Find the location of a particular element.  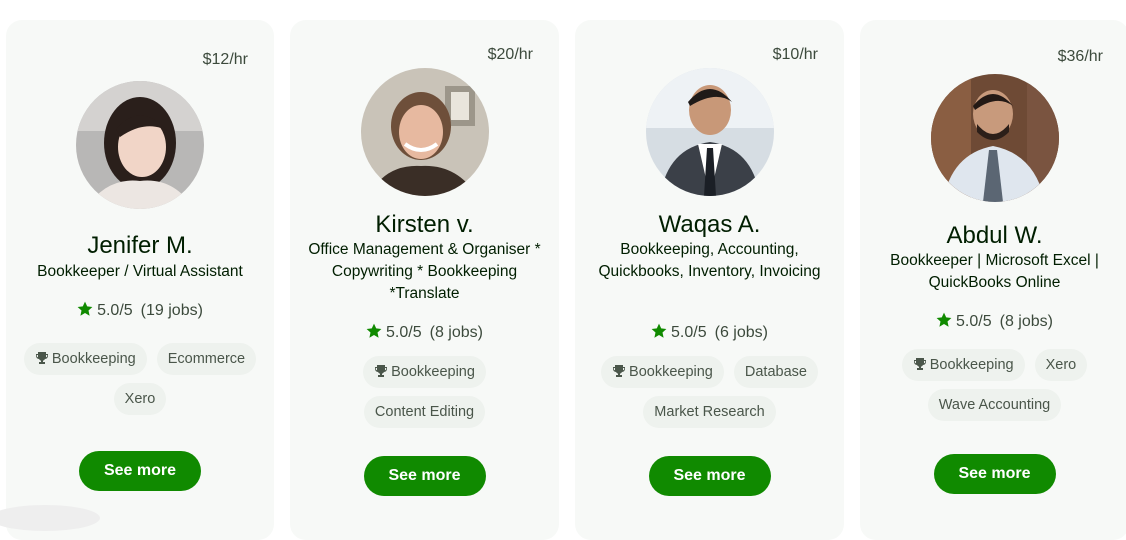

hourly-rate: $10/hr is located at coordinates (795, 54).